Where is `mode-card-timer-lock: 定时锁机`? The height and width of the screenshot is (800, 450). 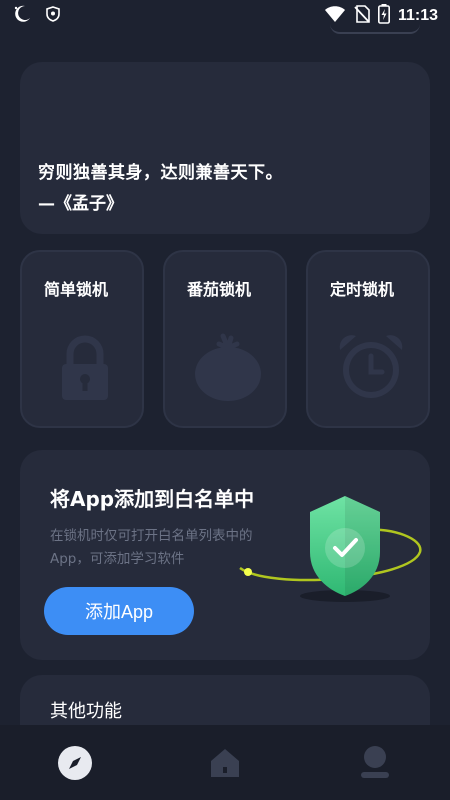
mode-card-timer-lock: 定时锁机 is located at coordinates (368, 339).